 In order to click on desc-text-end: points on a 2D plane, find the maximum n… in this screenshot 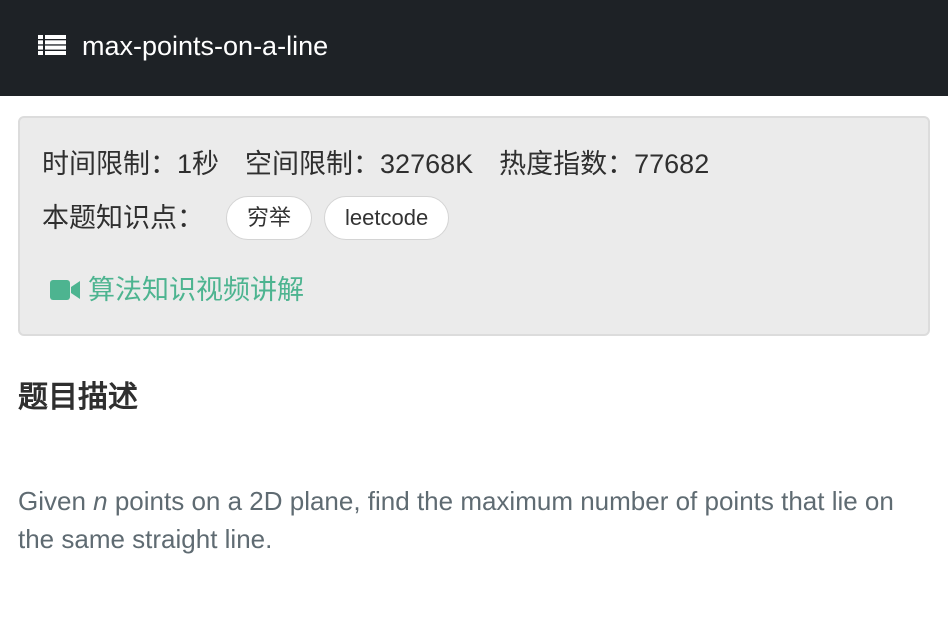, I will do `click(456, 520)`.